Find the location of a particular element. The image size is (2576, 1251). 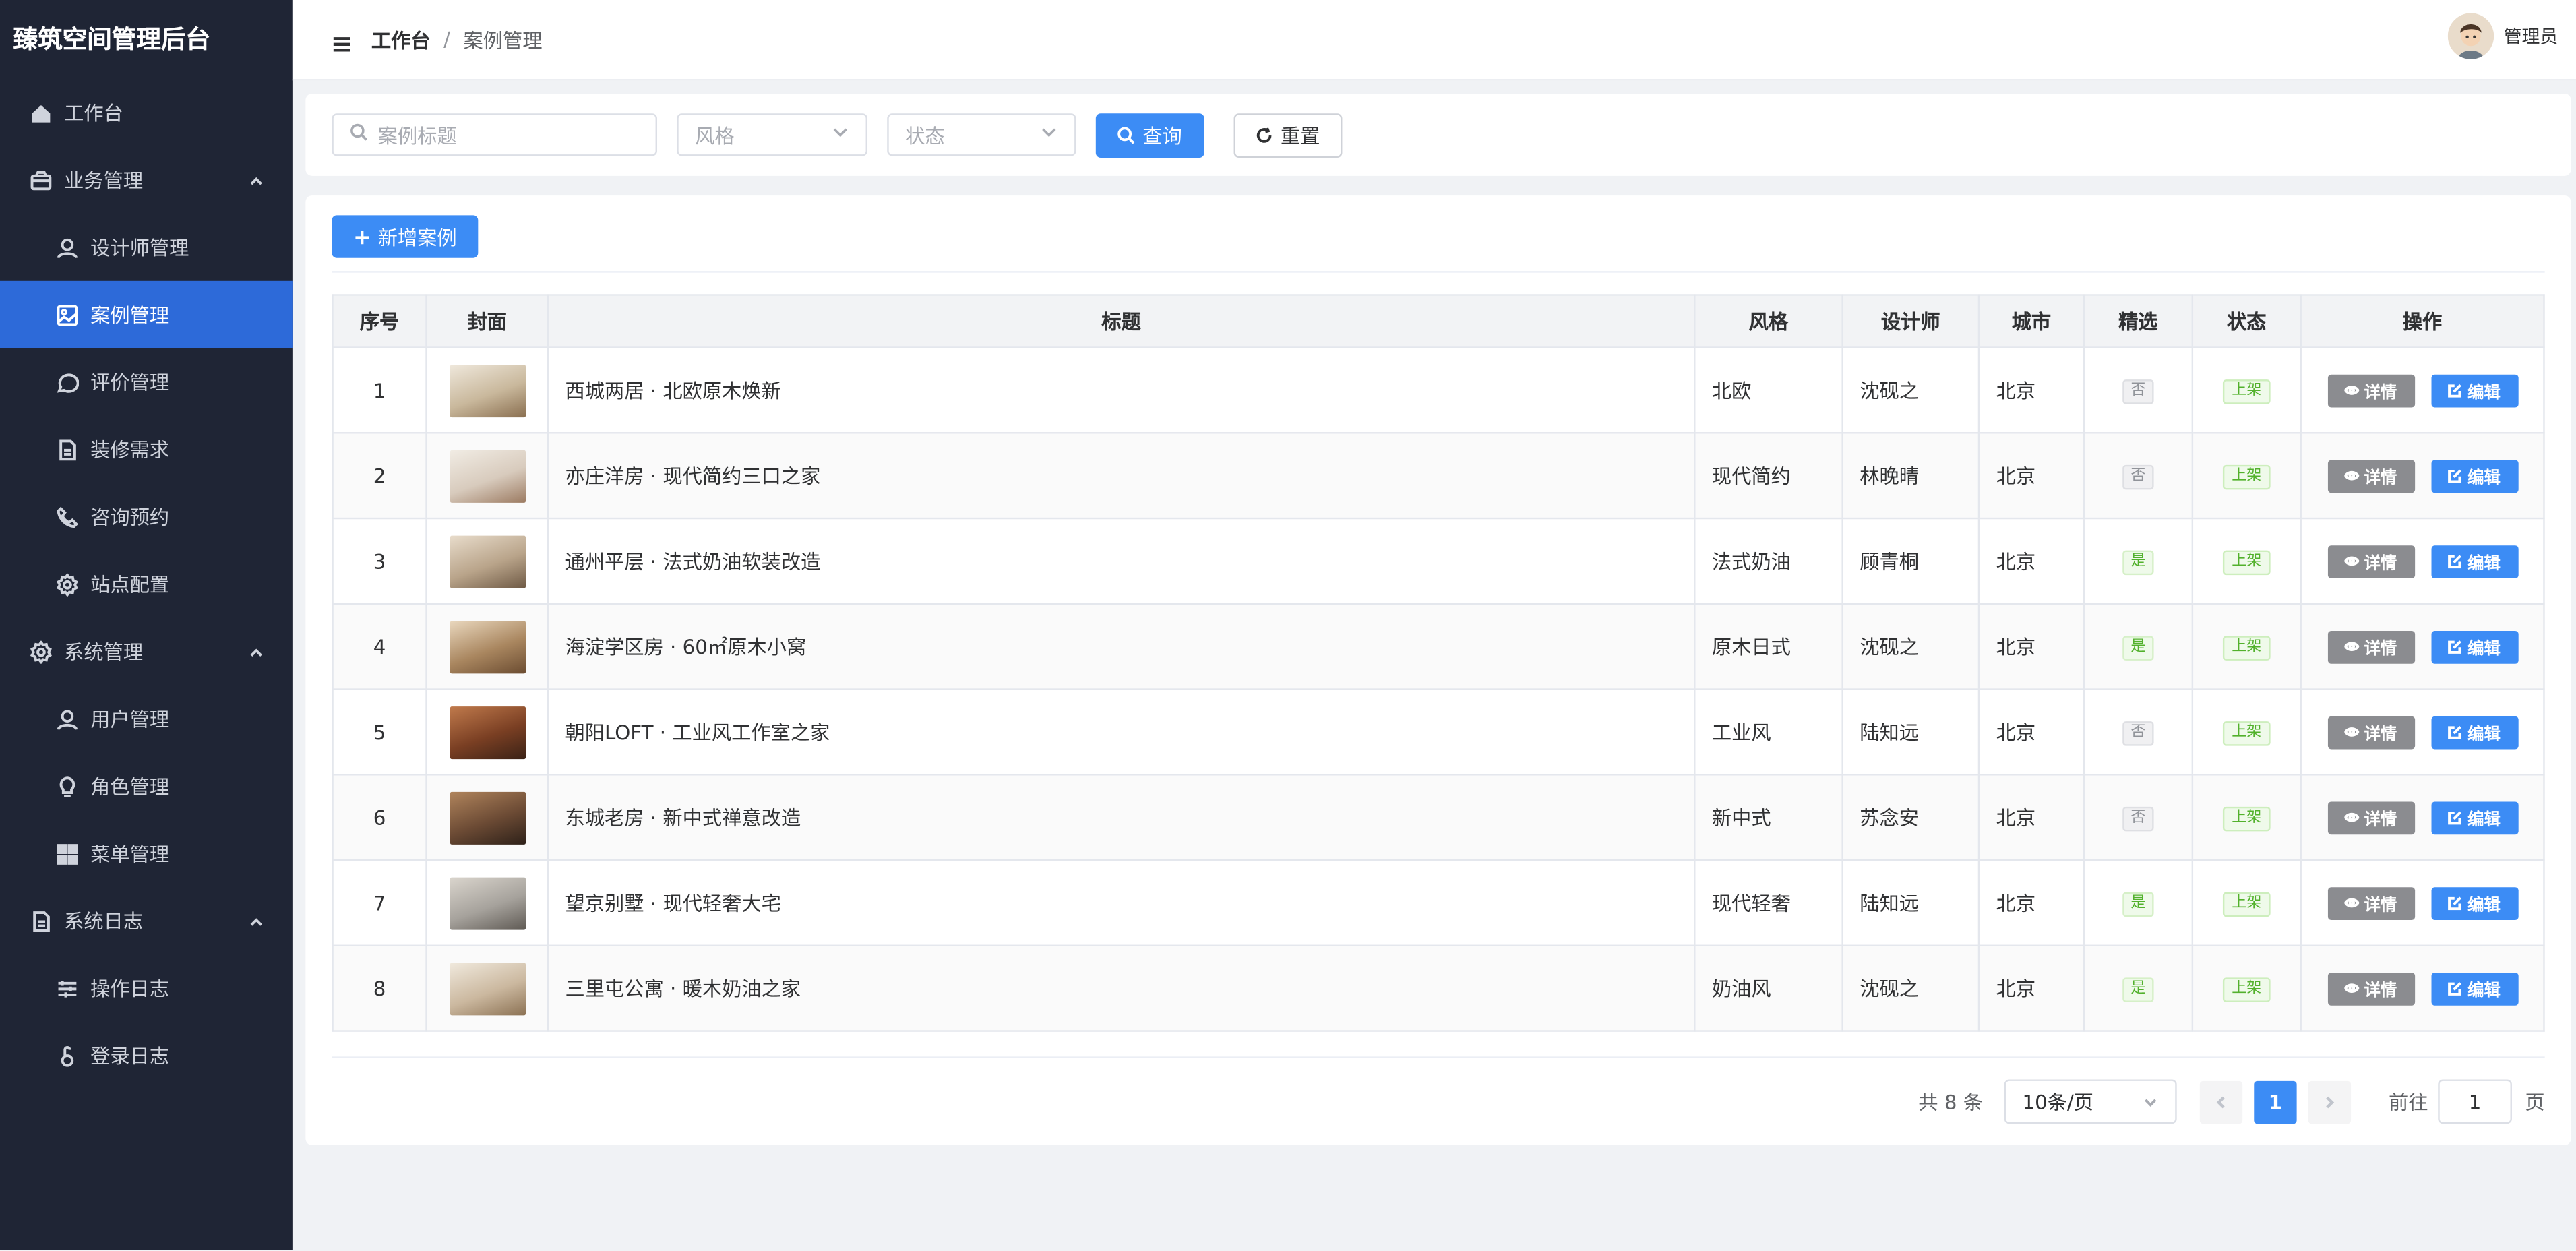

sidebar-group-system: 系统管理 is located at coordinates (147, 652).